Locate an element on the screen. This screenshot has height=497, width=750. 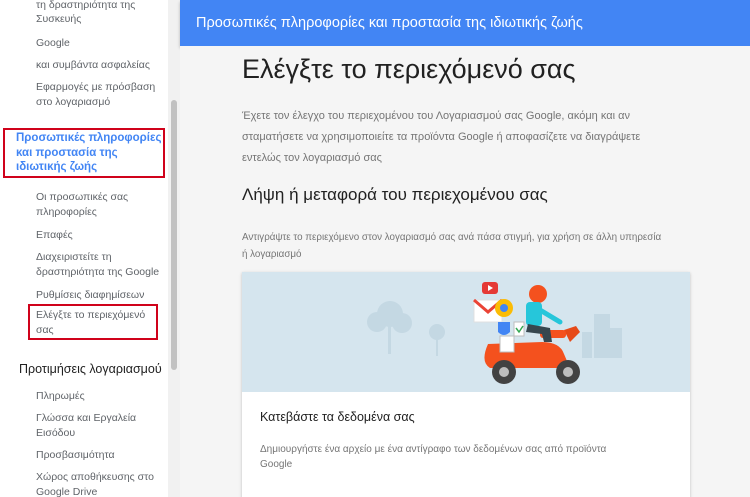
sidebar-item-language-tools-cont: Εισόδου is located at coordinates (102, 433).